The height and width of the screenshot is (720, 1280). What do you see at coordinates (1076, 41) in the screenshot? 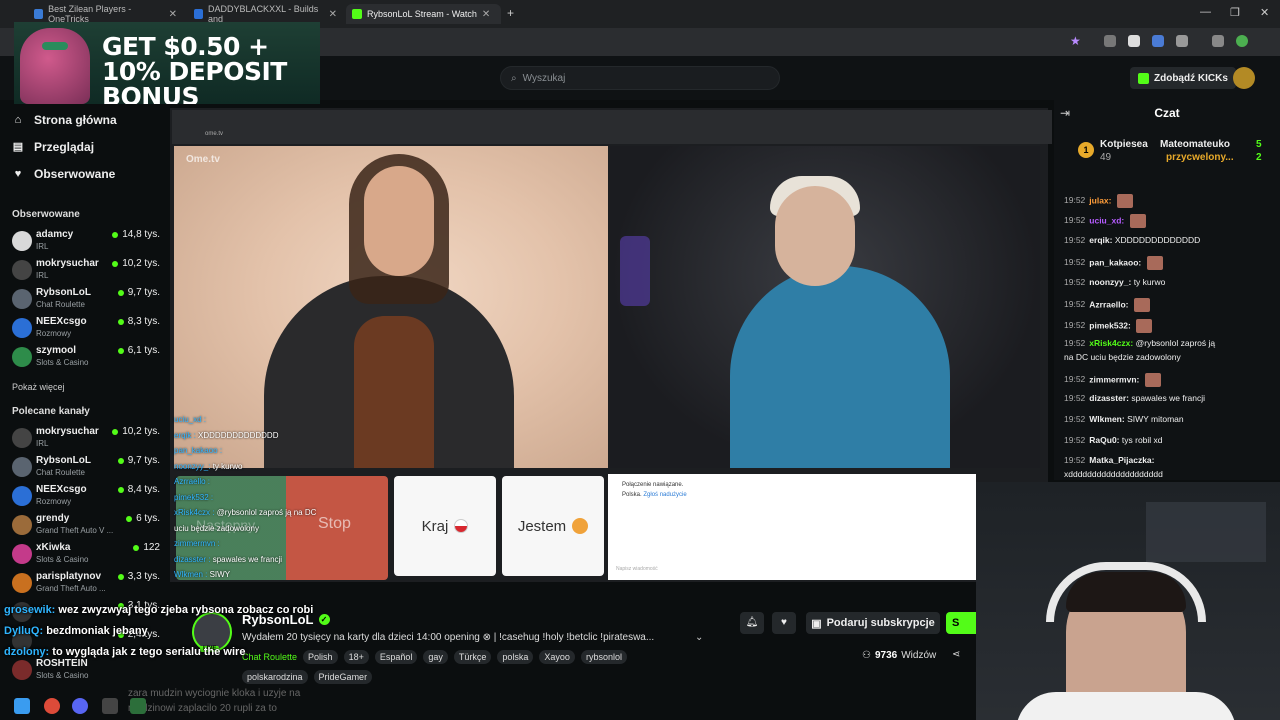
I see `bookmark-star-icon: ★` at bounding box center [1076, 41].